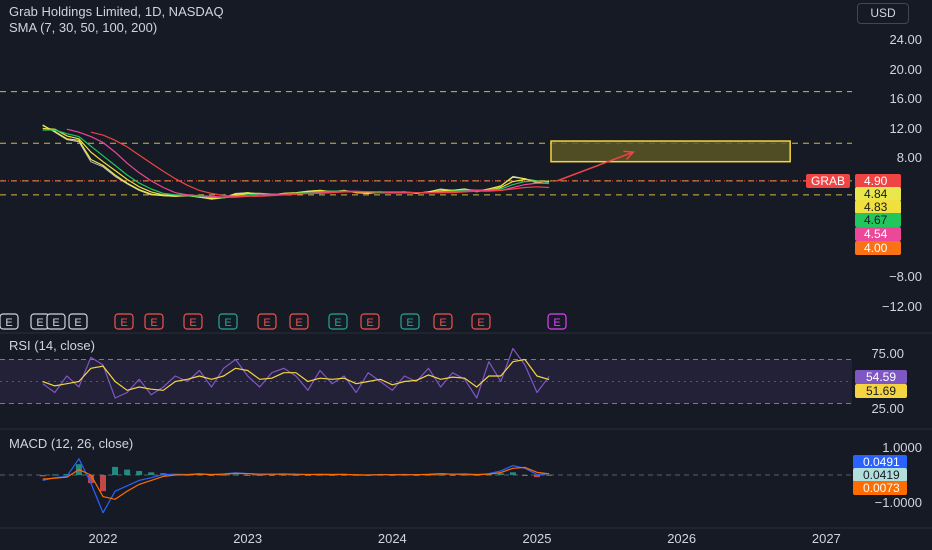 This screenshot has height=550, width=932. I want to click on macd-line, so click(296, 486).